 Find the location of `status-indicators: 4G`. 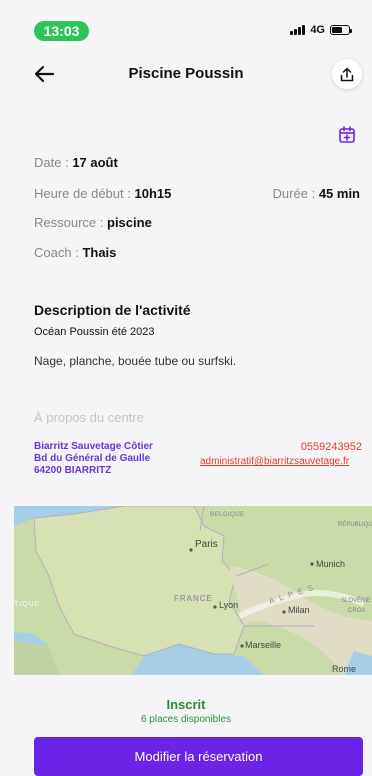

status-indicators: 4G is located at coordinates (321, 30).